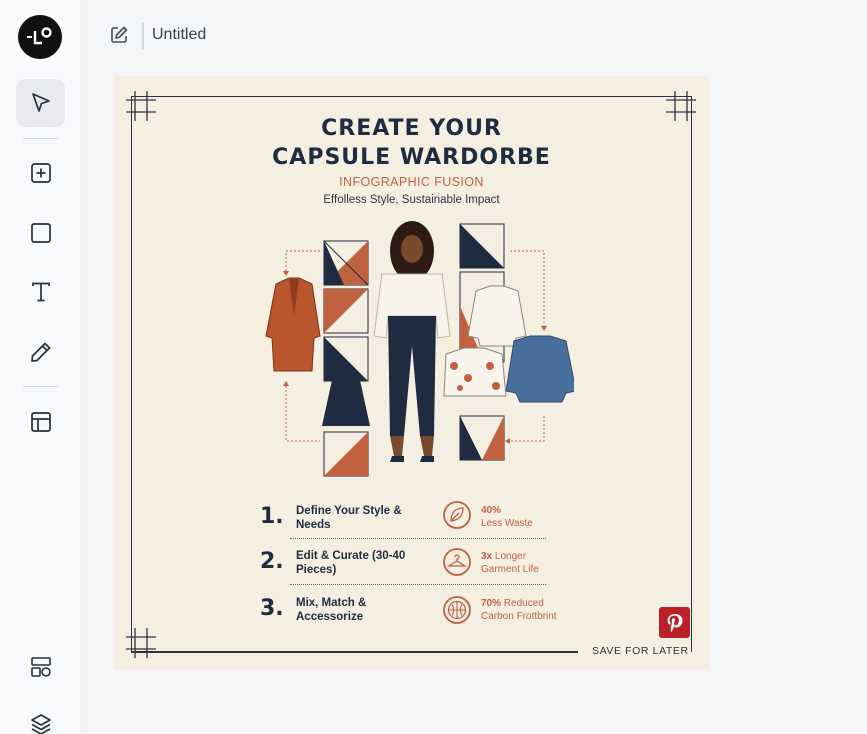  What do you see at coordinates (510, 556) in the screenshot?
I see `stat-label-inline: Longer` at bounding box center [510, 556].